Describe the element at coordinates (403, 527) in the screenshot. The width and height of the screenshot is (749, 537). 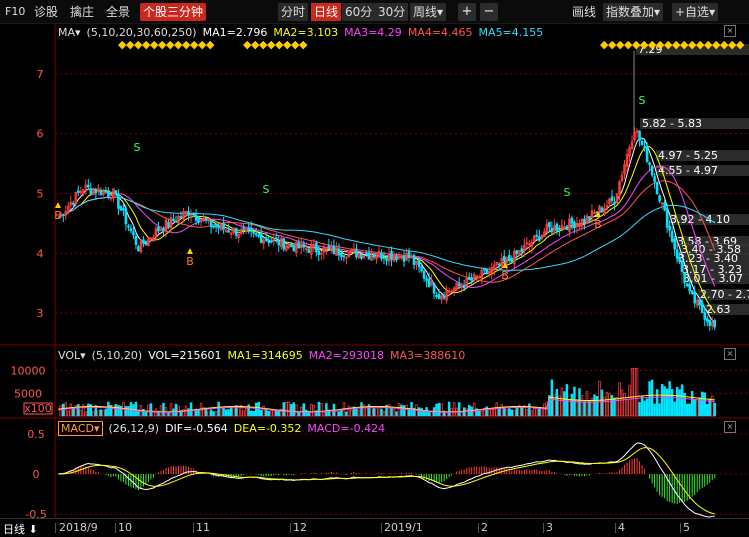
I see `date-label: 2019/1` at that location.